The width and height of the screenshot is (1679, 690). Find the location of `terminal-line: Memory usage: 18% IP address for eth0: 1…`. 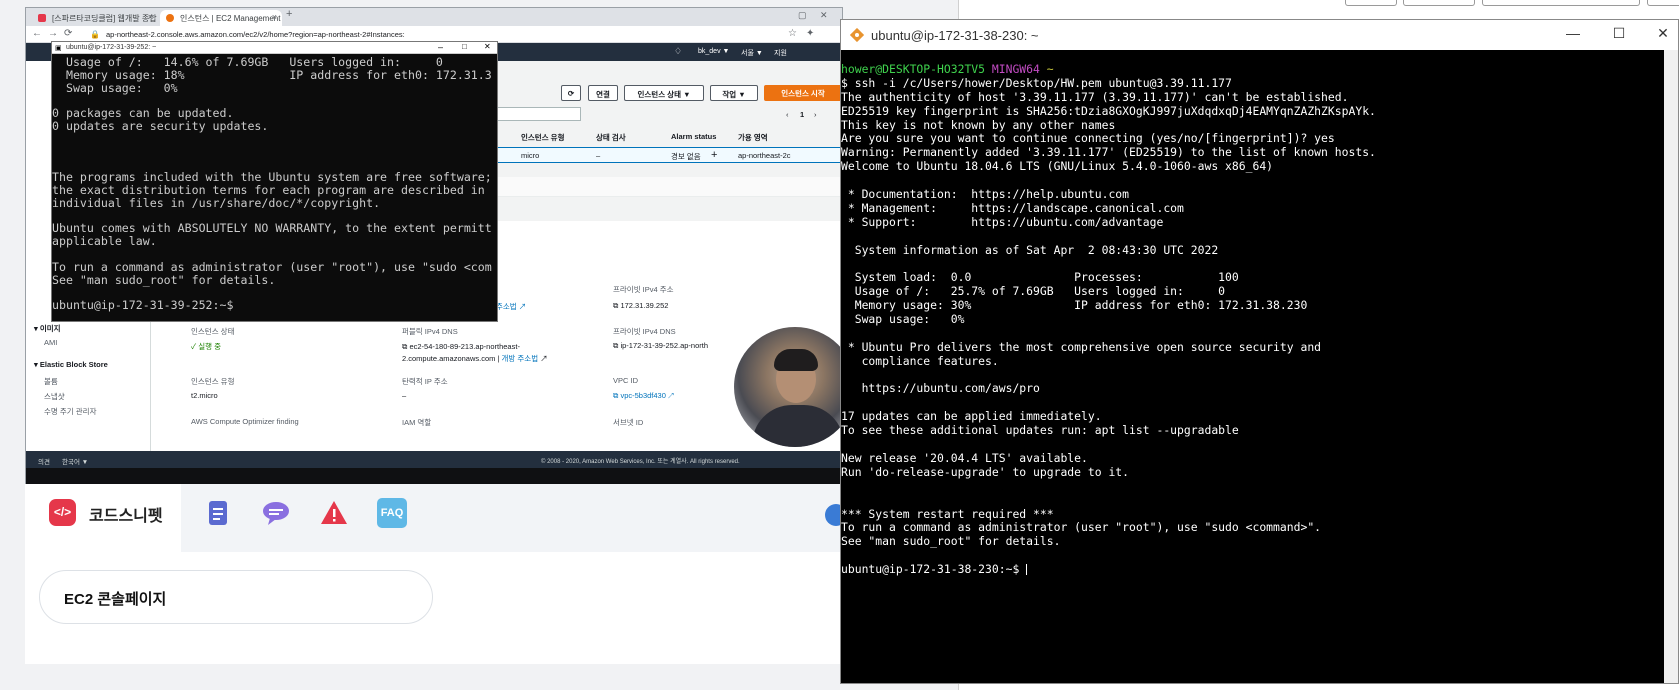

terminal-line: Memory usage: 18% IP address for eth0: 1… is located at coordinates (272, 74).